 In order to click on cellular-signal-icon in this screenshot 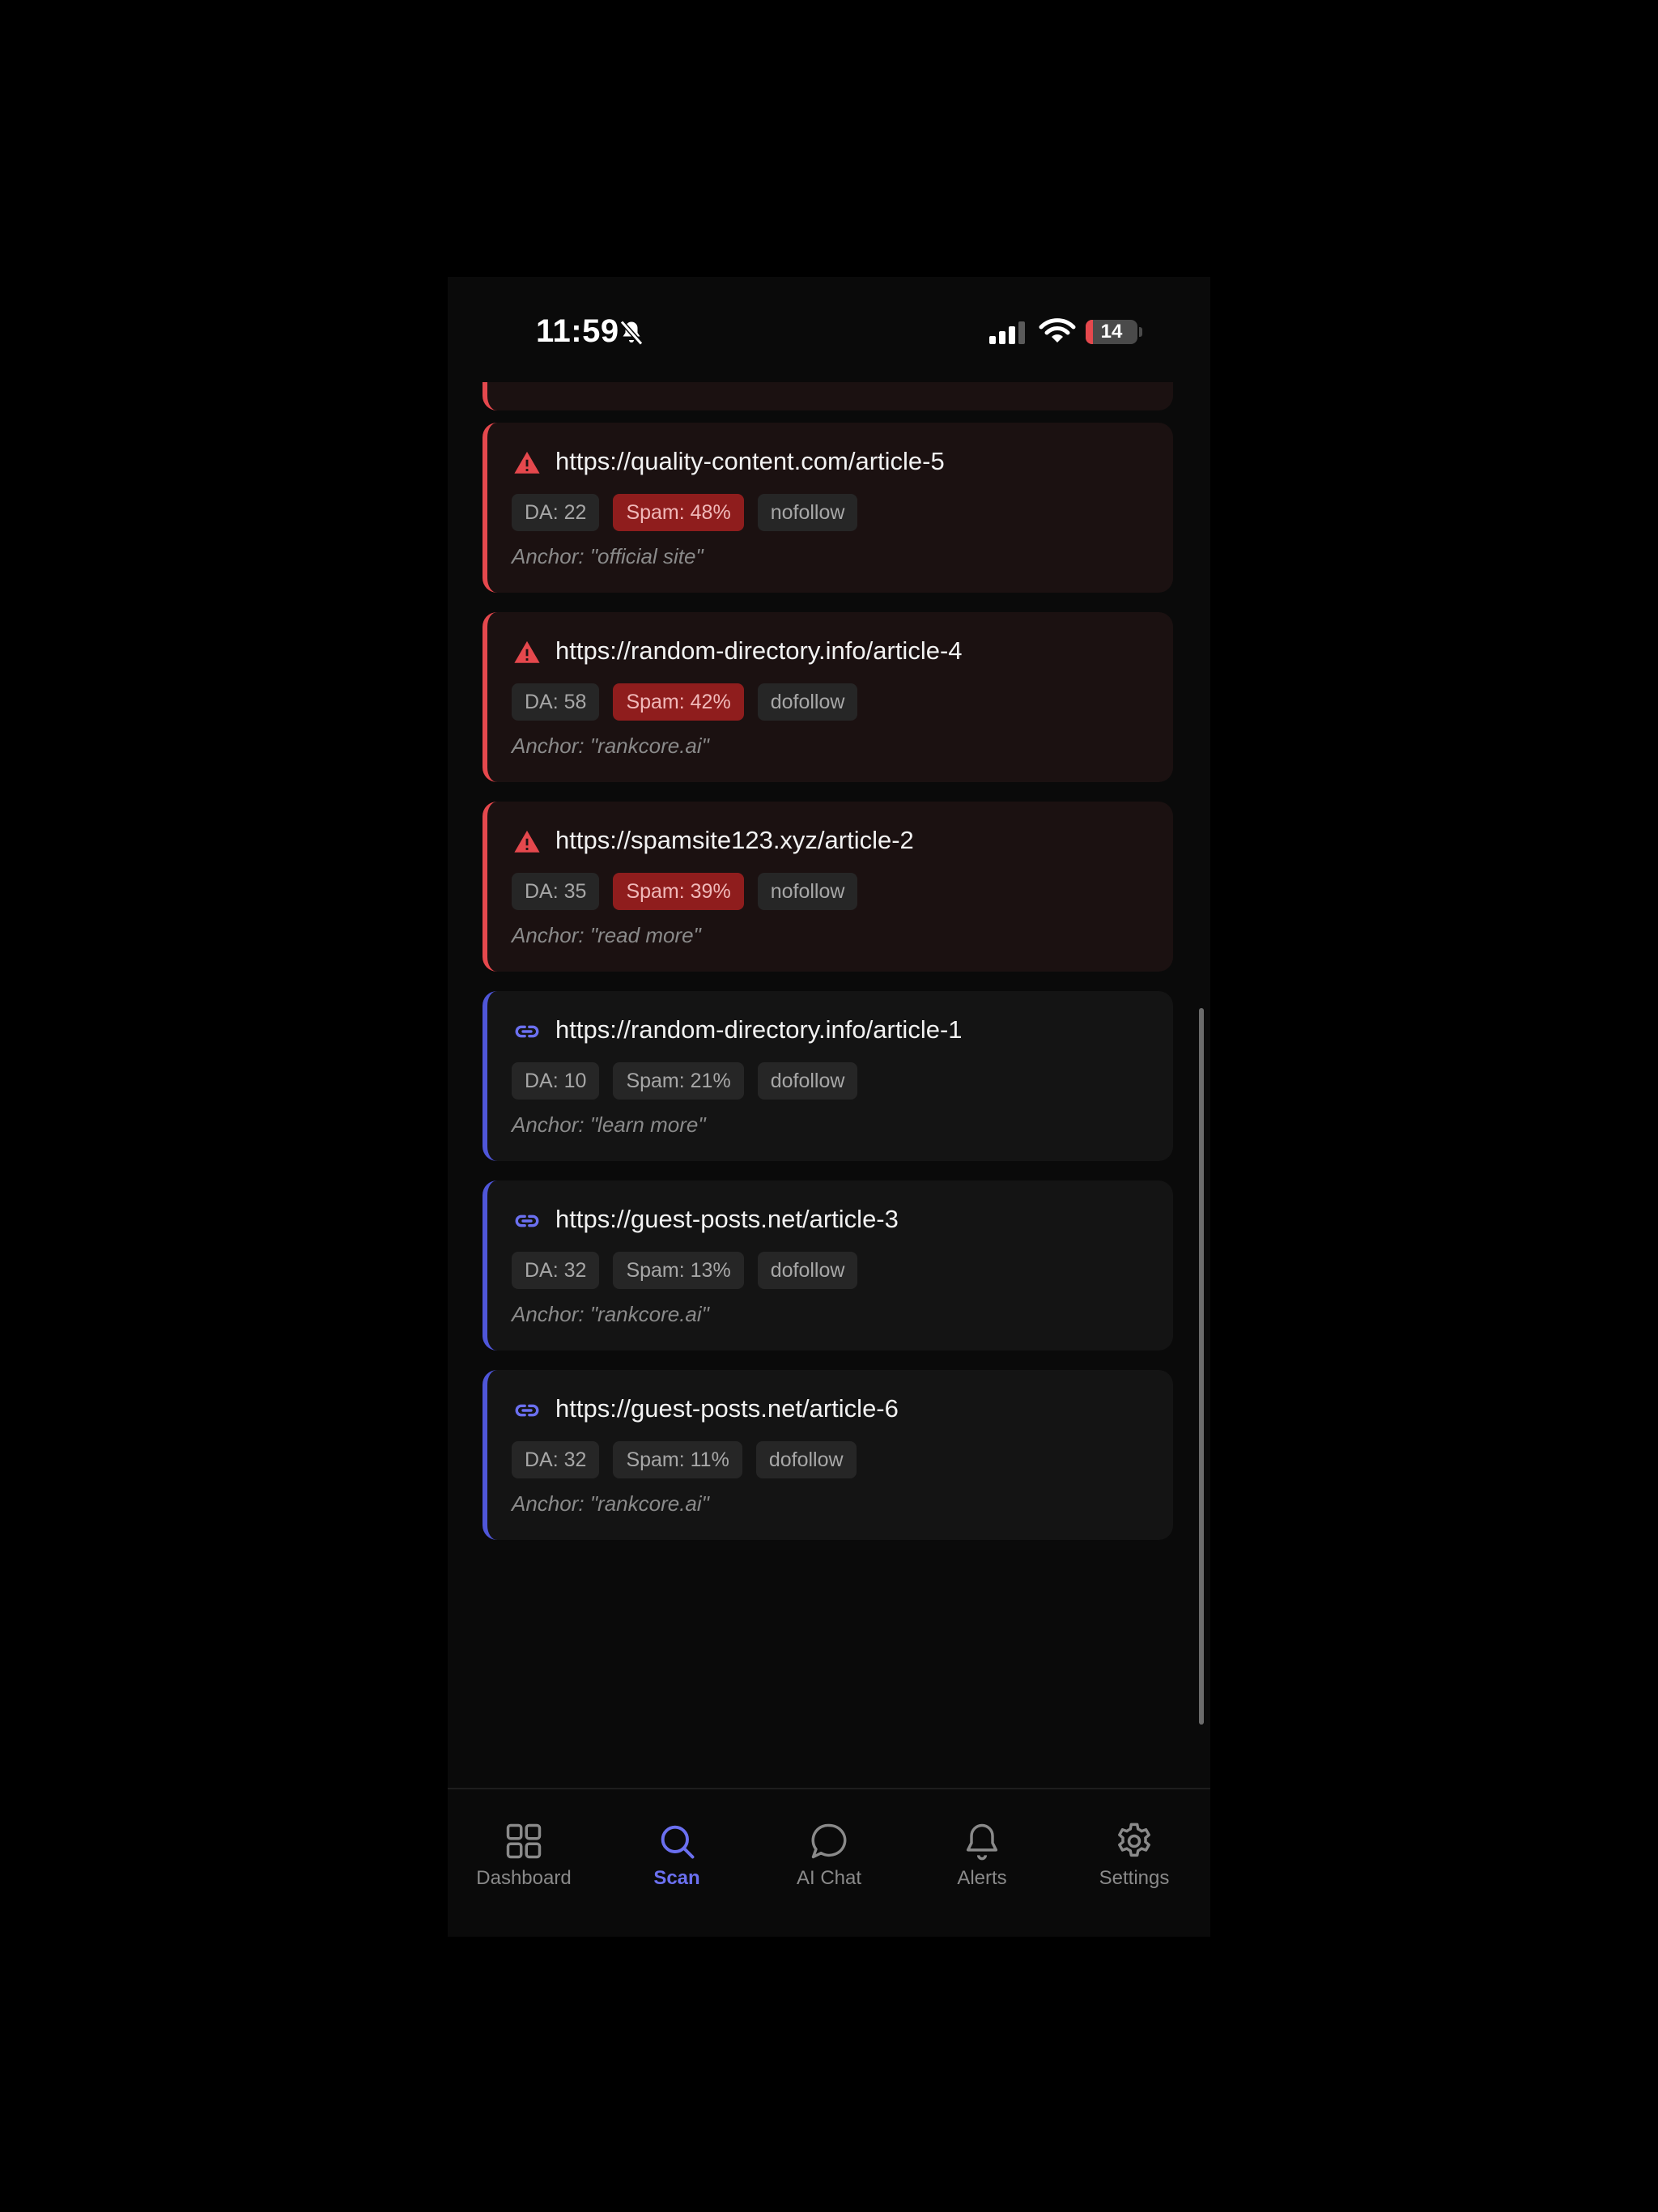, I will do `click(1007, 333)`.